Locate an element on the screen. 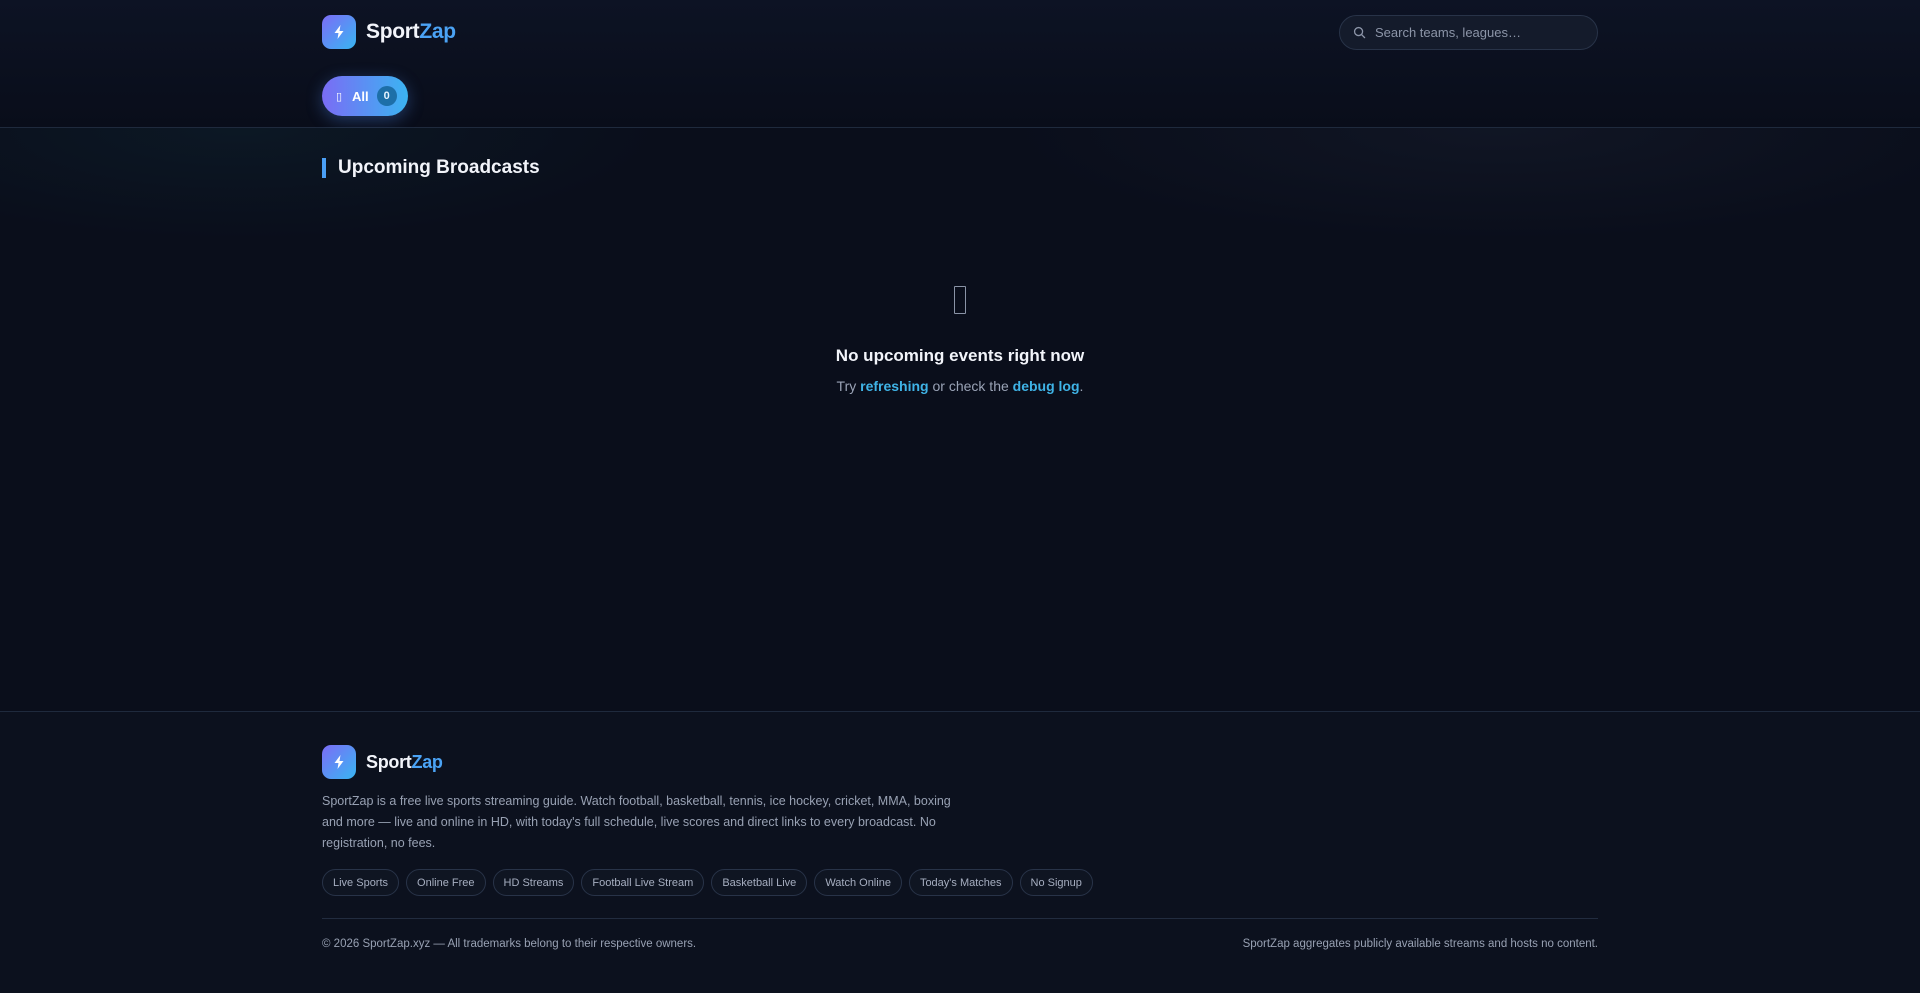 This screenshot has height=993, width=1920. empty-state-title: No upcoming events right now is located at coordinates (960, 355).